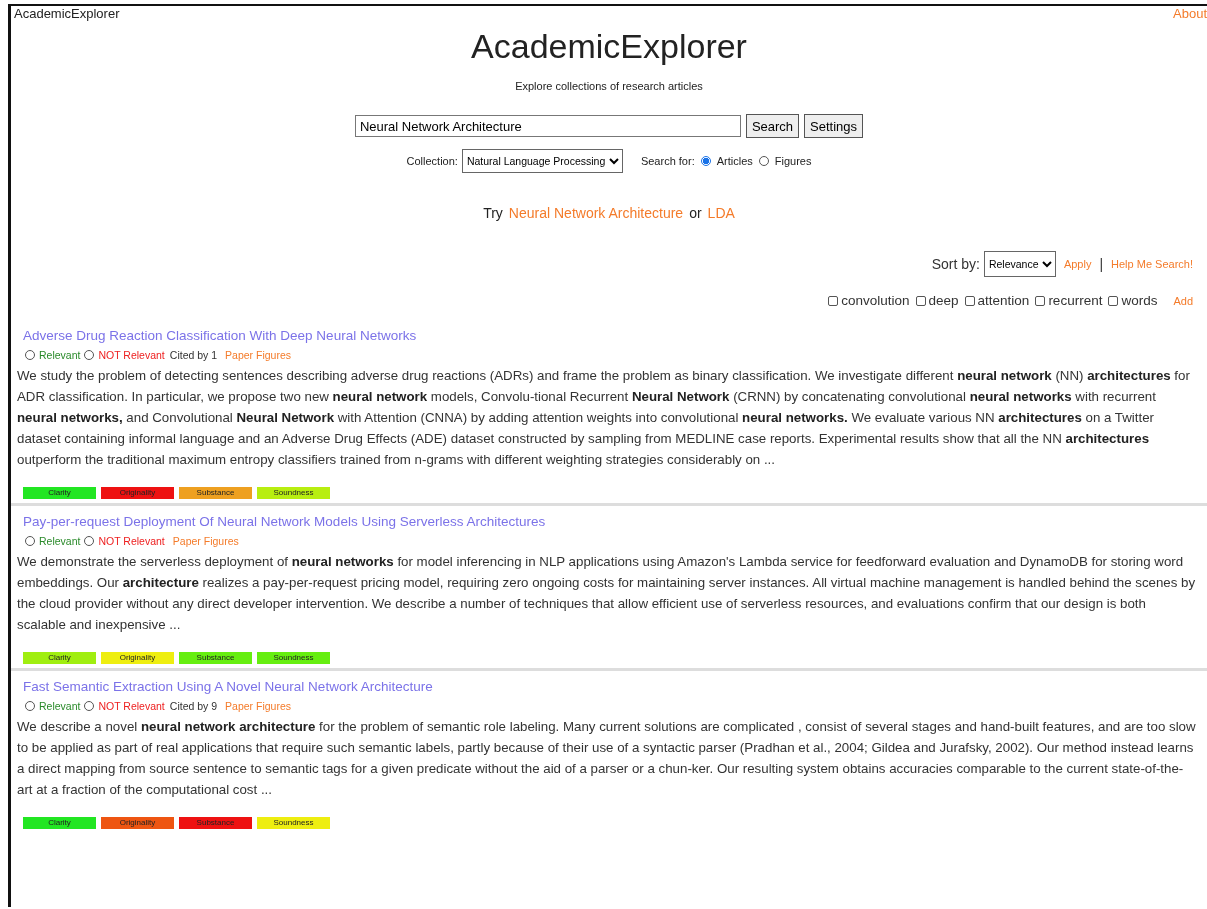 The image size is (1207, 909). I want to click on add-link: Add, so click(1183, 300).